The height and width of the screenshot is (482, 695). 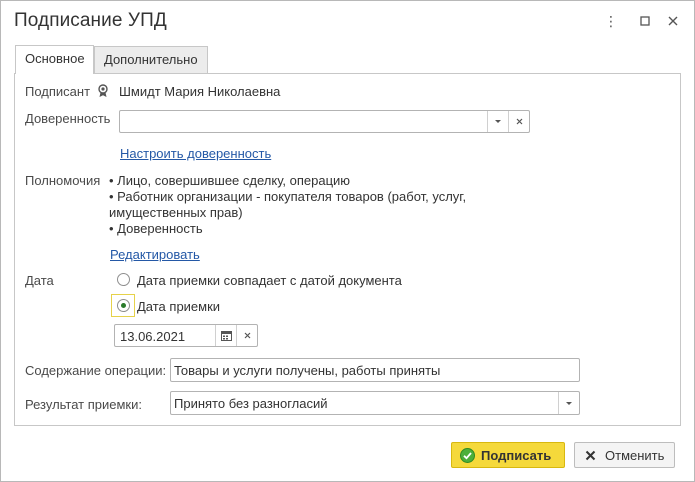 What do you see at coordinates (58, 91) in the screenshot?
I see `signer-label: Подписант` at bounding box center [58, 91].